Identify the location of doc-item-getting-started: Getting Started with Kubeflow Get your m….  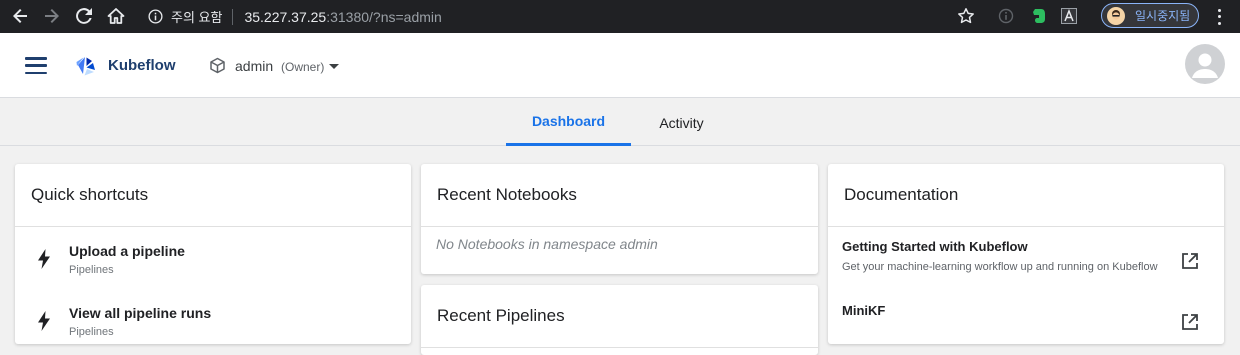
(1026, 263).